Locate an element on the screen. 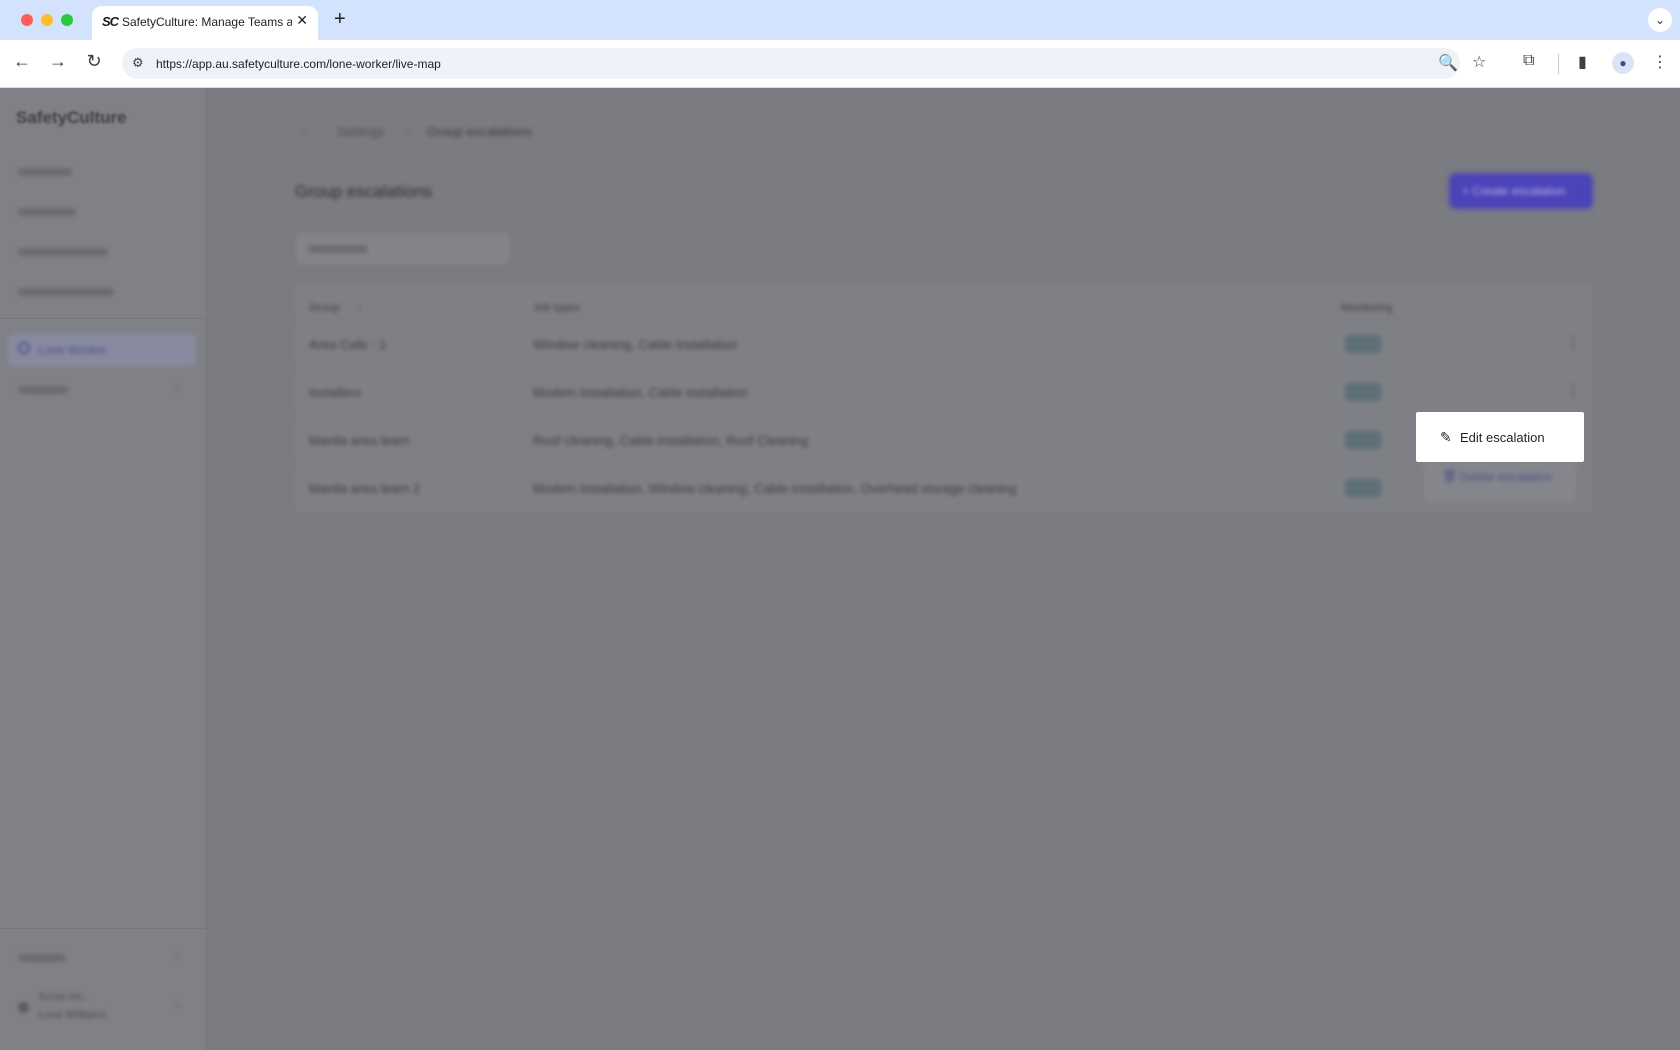 The width and height of the screenshot is (1680, 1050). maximize-window-button is located at coordinates (67, 20).